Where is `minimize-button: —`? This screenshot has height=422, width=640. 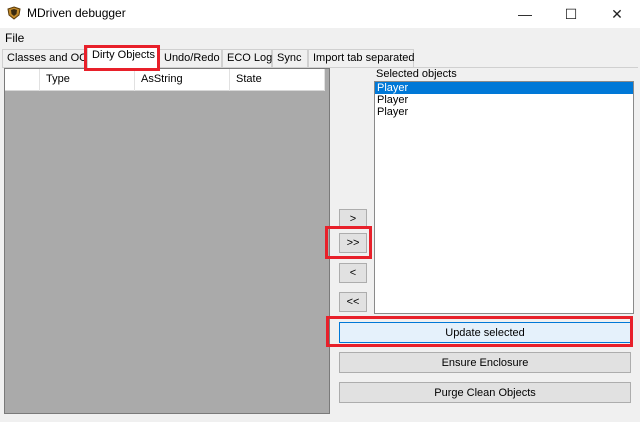
minimize-button: — is located at coordinates (525, 14).